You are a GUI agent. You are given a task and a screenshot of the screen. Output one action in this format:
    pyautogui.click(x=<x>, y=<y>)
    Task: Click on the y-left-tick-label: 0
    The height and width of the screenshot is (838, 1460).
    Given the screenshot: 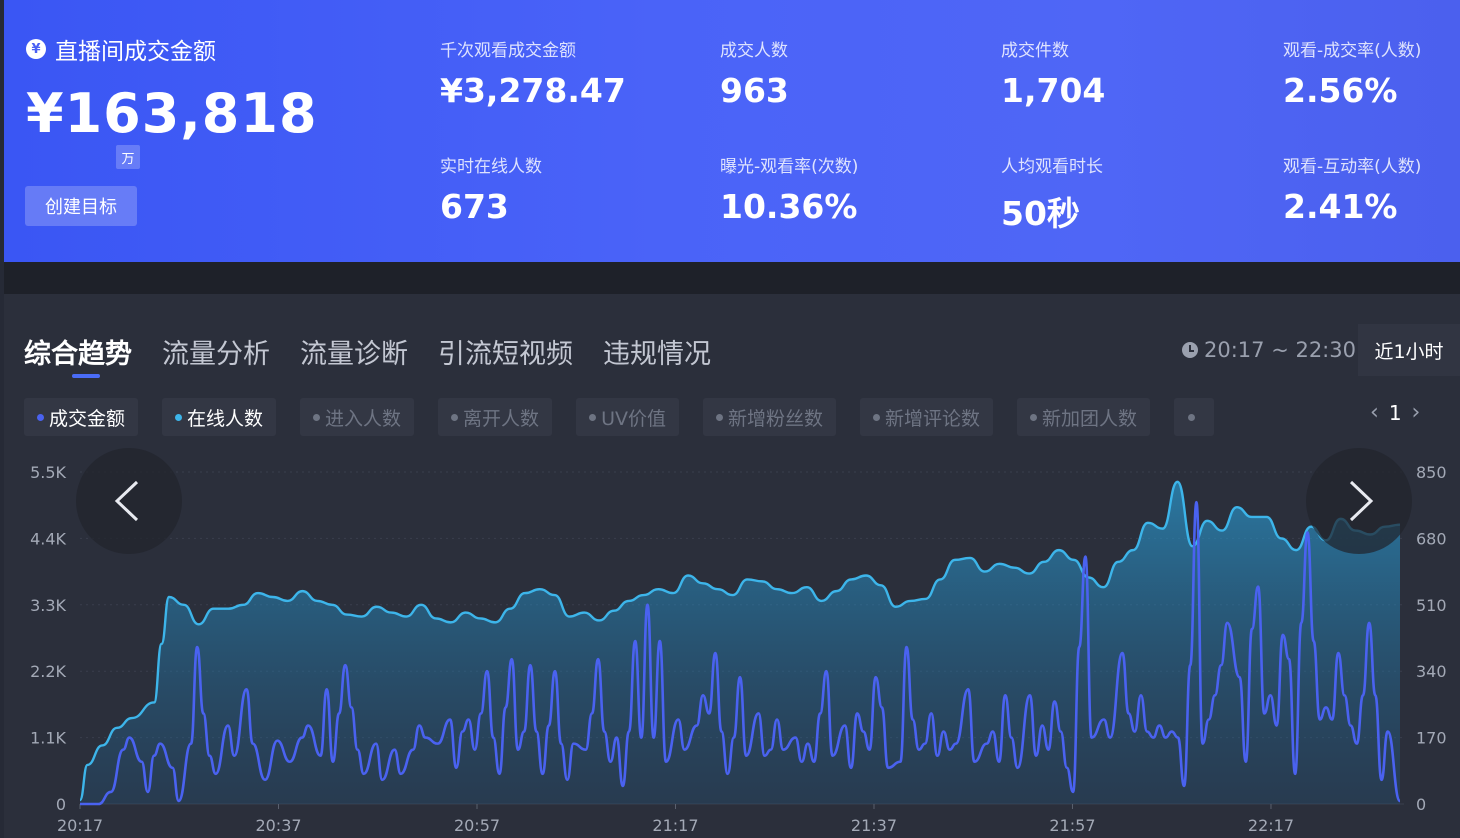 What is the action you would take?
    pyautogui.click(x=61, y=804)
    